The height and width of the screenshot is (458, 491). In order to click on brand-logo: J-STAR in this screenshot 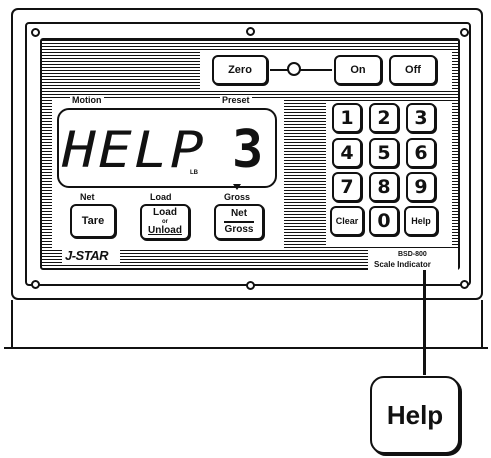, I will do `click(86, 255)`.